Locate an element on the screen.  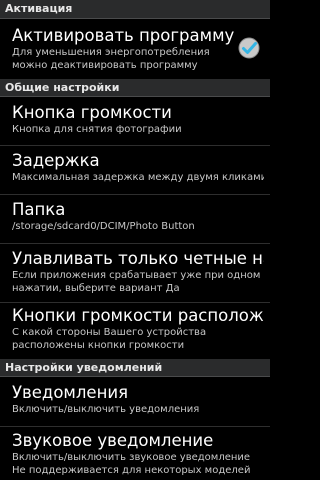
pref-folder: Папка /storage/sdcard0/DCIM/Photo Button is located at coordinates (135, 219).